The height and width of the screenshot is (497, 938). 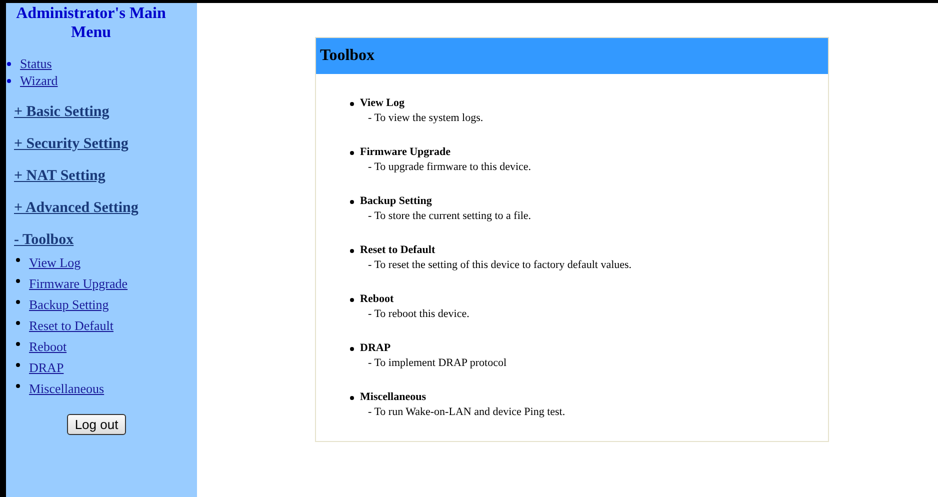 What do you see at coordinates (382, 103) in the screenshot?
I see `item-name: View Log` at bounding box center [382, 103].